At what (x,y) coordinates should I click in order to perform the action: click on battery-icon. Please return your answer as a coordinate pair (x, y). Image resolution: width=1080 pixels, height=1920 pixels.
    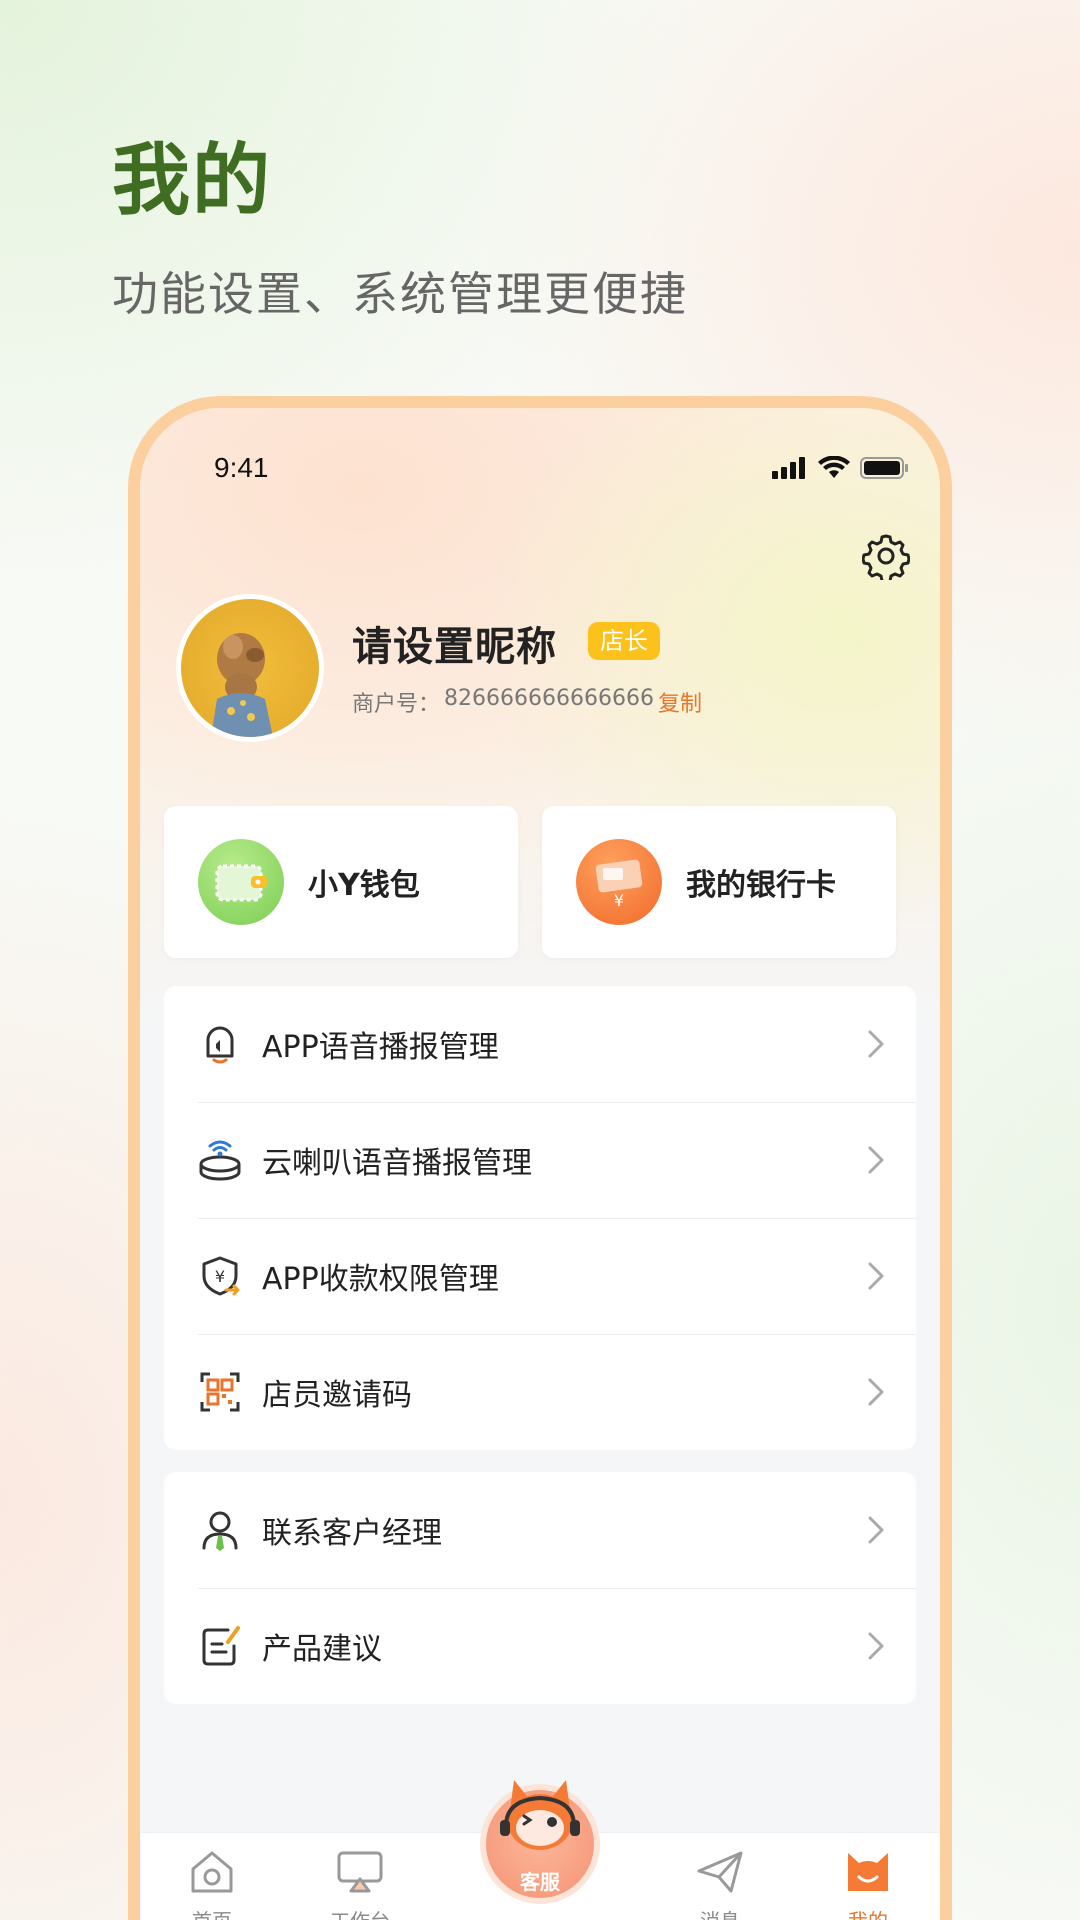
    Looking at the image, I should click on (884, 468).